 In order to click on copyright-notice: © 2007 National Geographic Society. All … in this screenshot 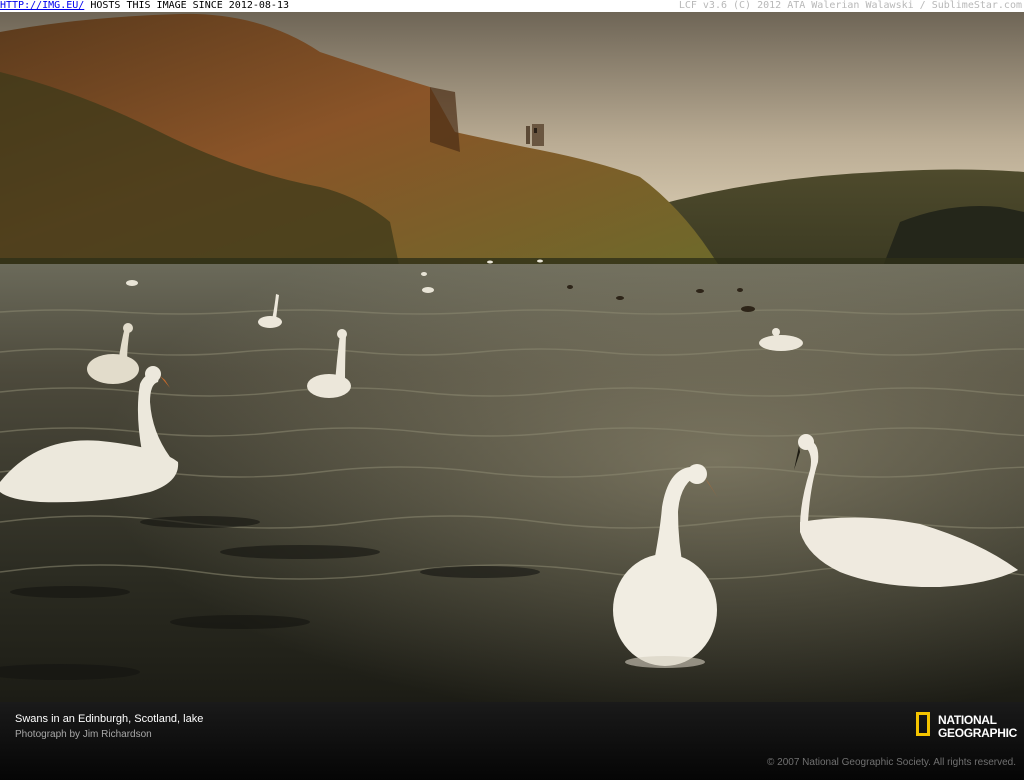, I will do `click(891, 762)`.